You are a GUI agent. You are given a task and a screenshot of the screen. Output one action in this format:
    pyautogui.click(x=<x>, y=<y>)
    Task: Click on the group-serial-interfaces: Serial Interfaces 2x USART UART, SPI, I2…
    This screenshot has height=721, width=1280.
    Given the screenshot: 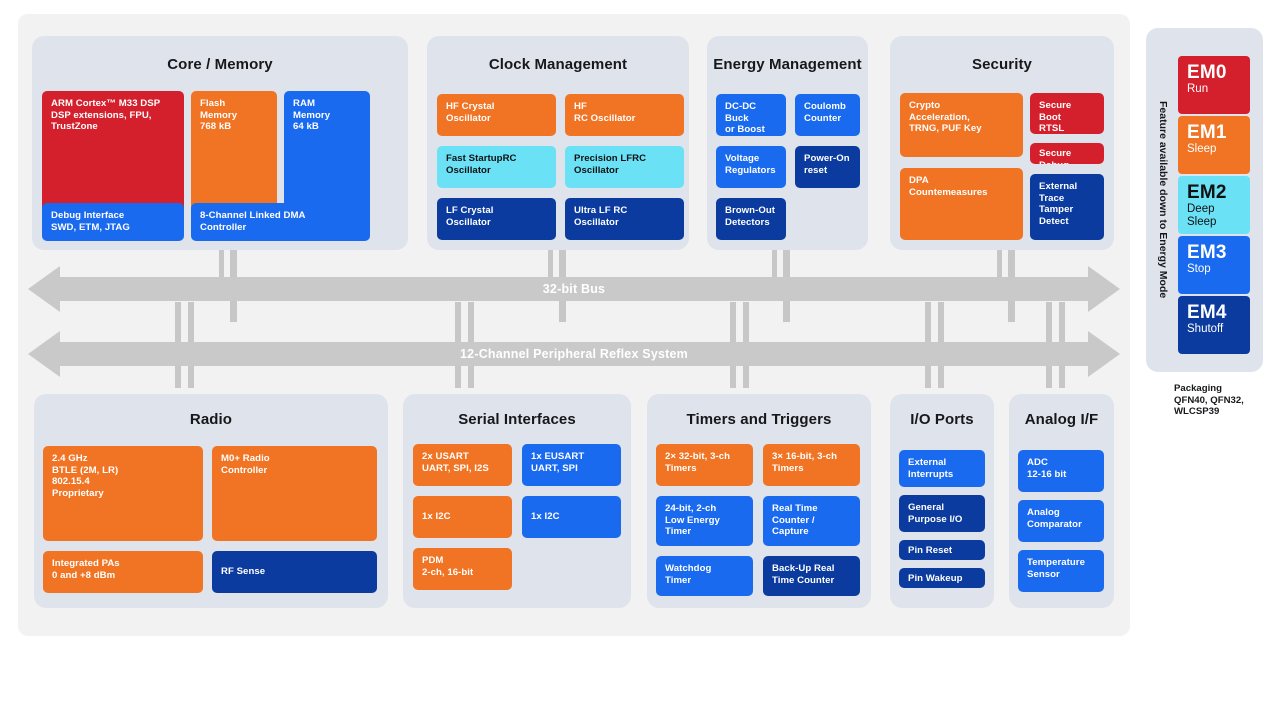 What is the action you would take?
    pyautogui.click(x=517, y=501)
    